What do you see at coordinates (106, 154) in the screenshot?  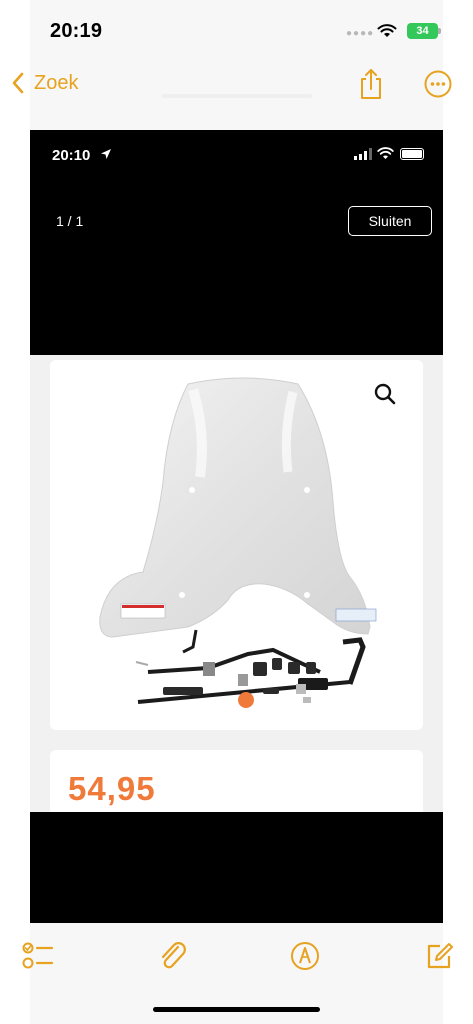 I see `location-arrow-icon` at bounding box center [106, 154].